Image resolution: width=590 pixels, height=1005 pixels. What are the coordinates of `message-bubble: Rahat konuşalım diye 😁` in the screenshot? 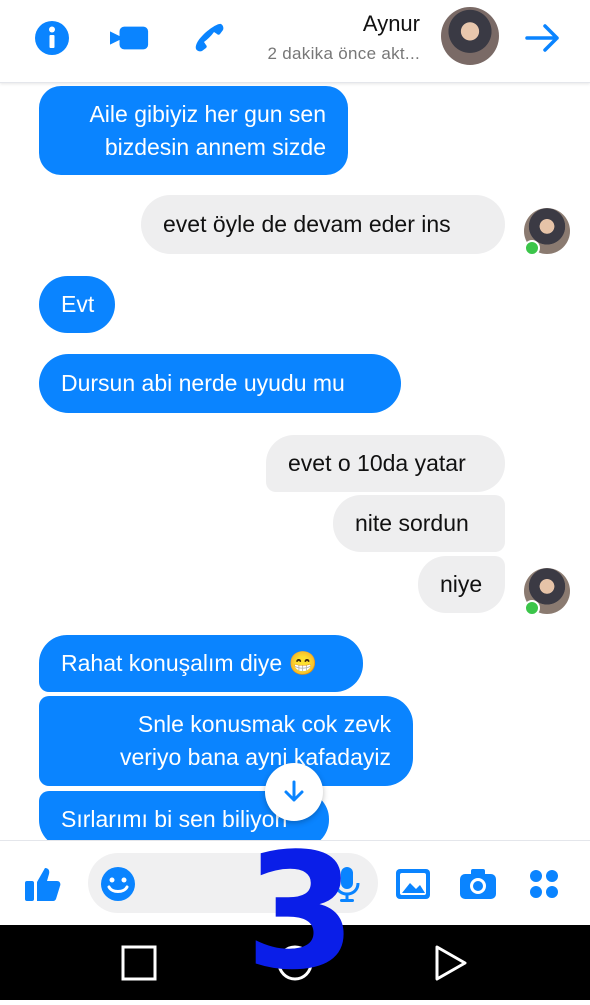 It's located at (201, 663).